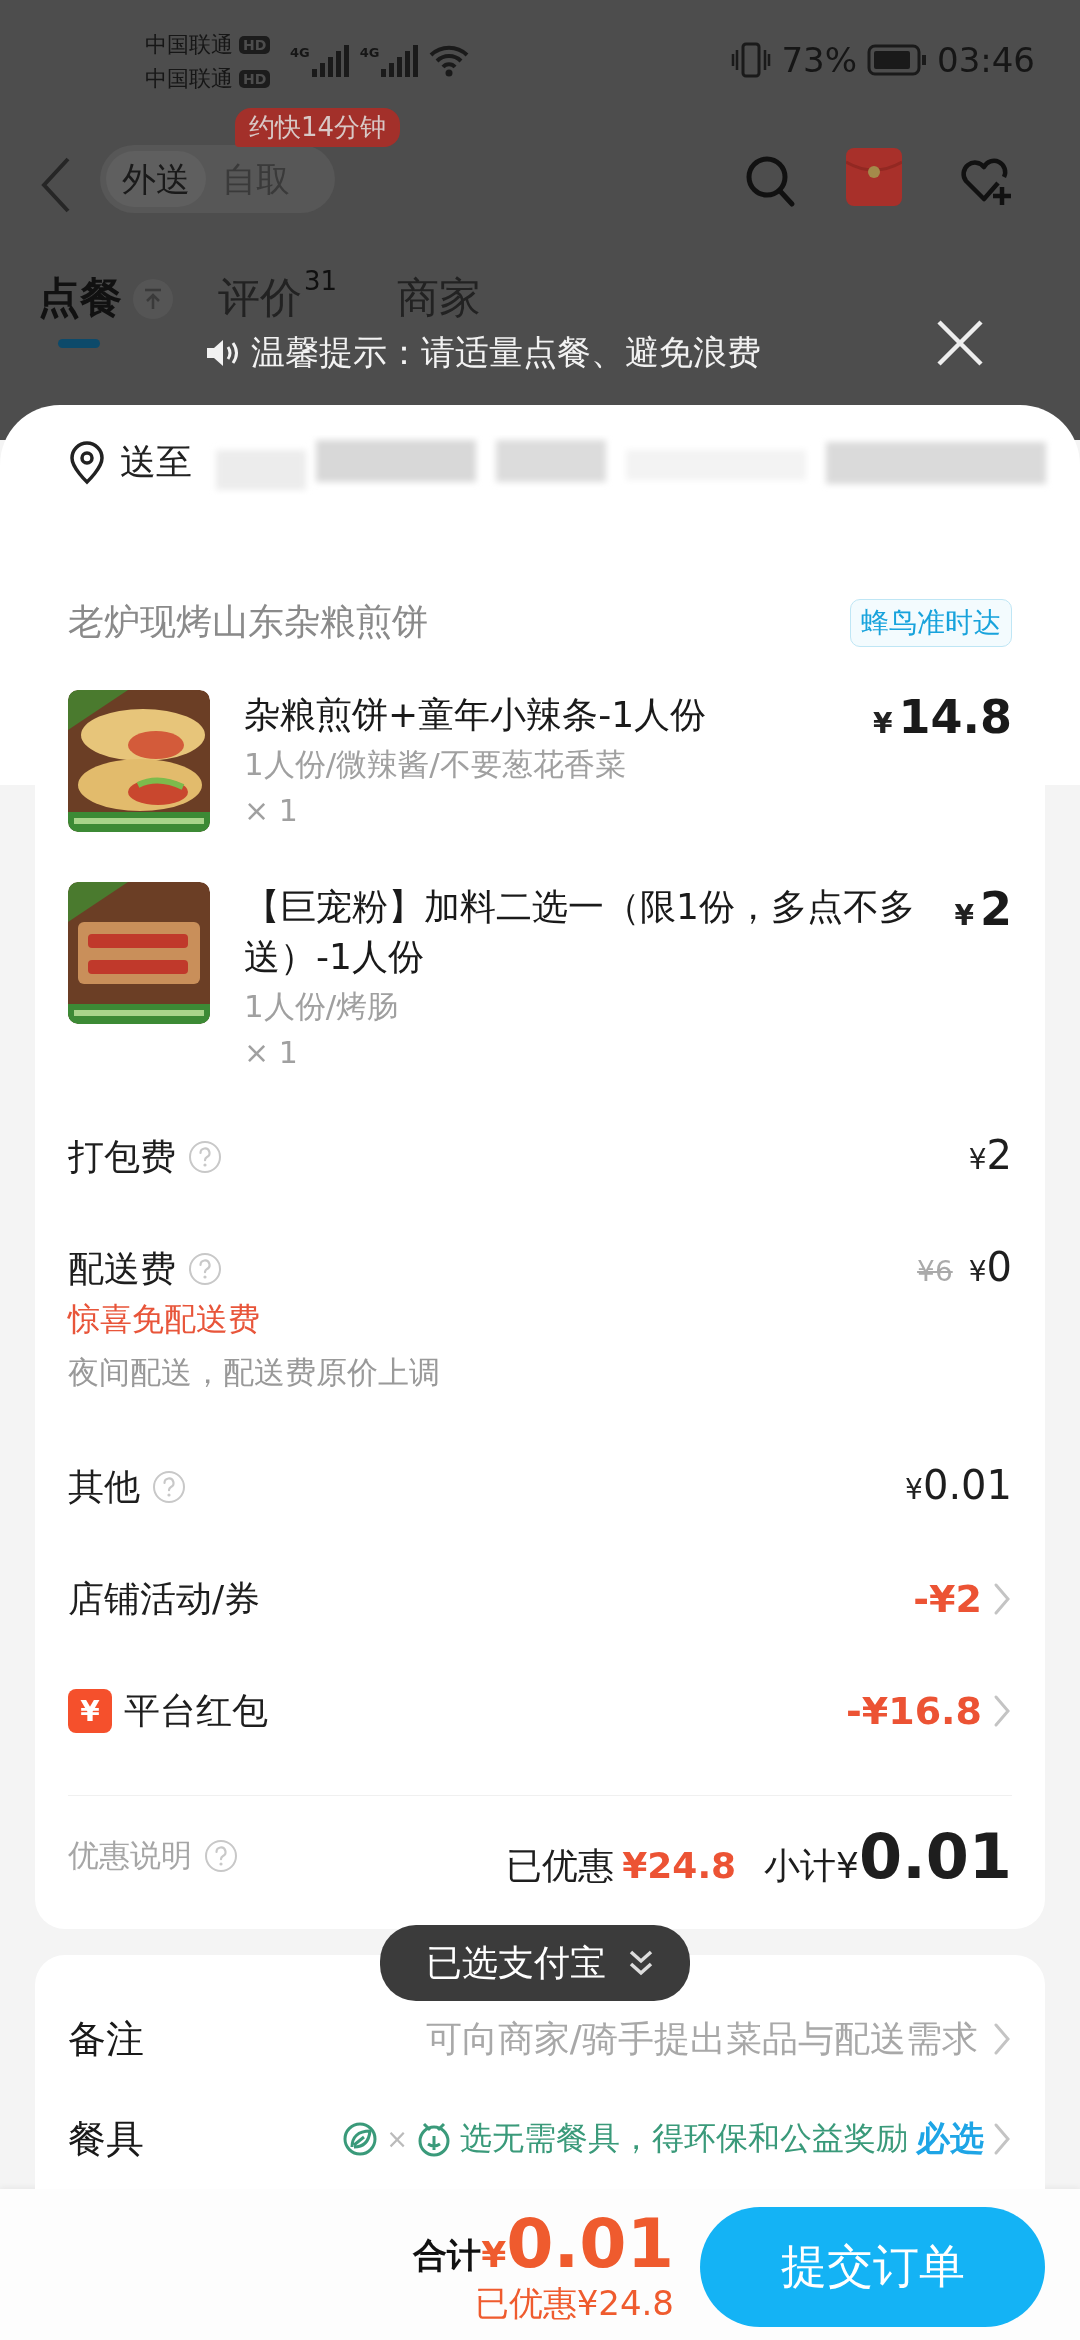  What do you see at coordinates (935, 1271) in the screenshot?
I see `original-price: ¥6` at bounding box center [935, 1271].